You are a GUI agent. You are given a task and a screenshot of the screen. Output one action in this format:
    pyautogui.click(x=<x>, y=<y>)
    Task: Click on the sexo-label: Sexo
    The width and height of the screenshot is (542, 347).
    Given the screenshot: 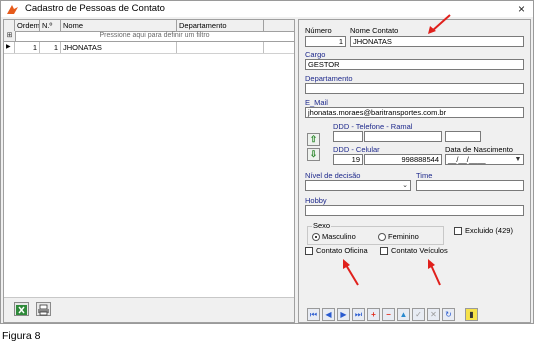 What is the action you would take?
    pyautogui.click(x=322, y=225)
    